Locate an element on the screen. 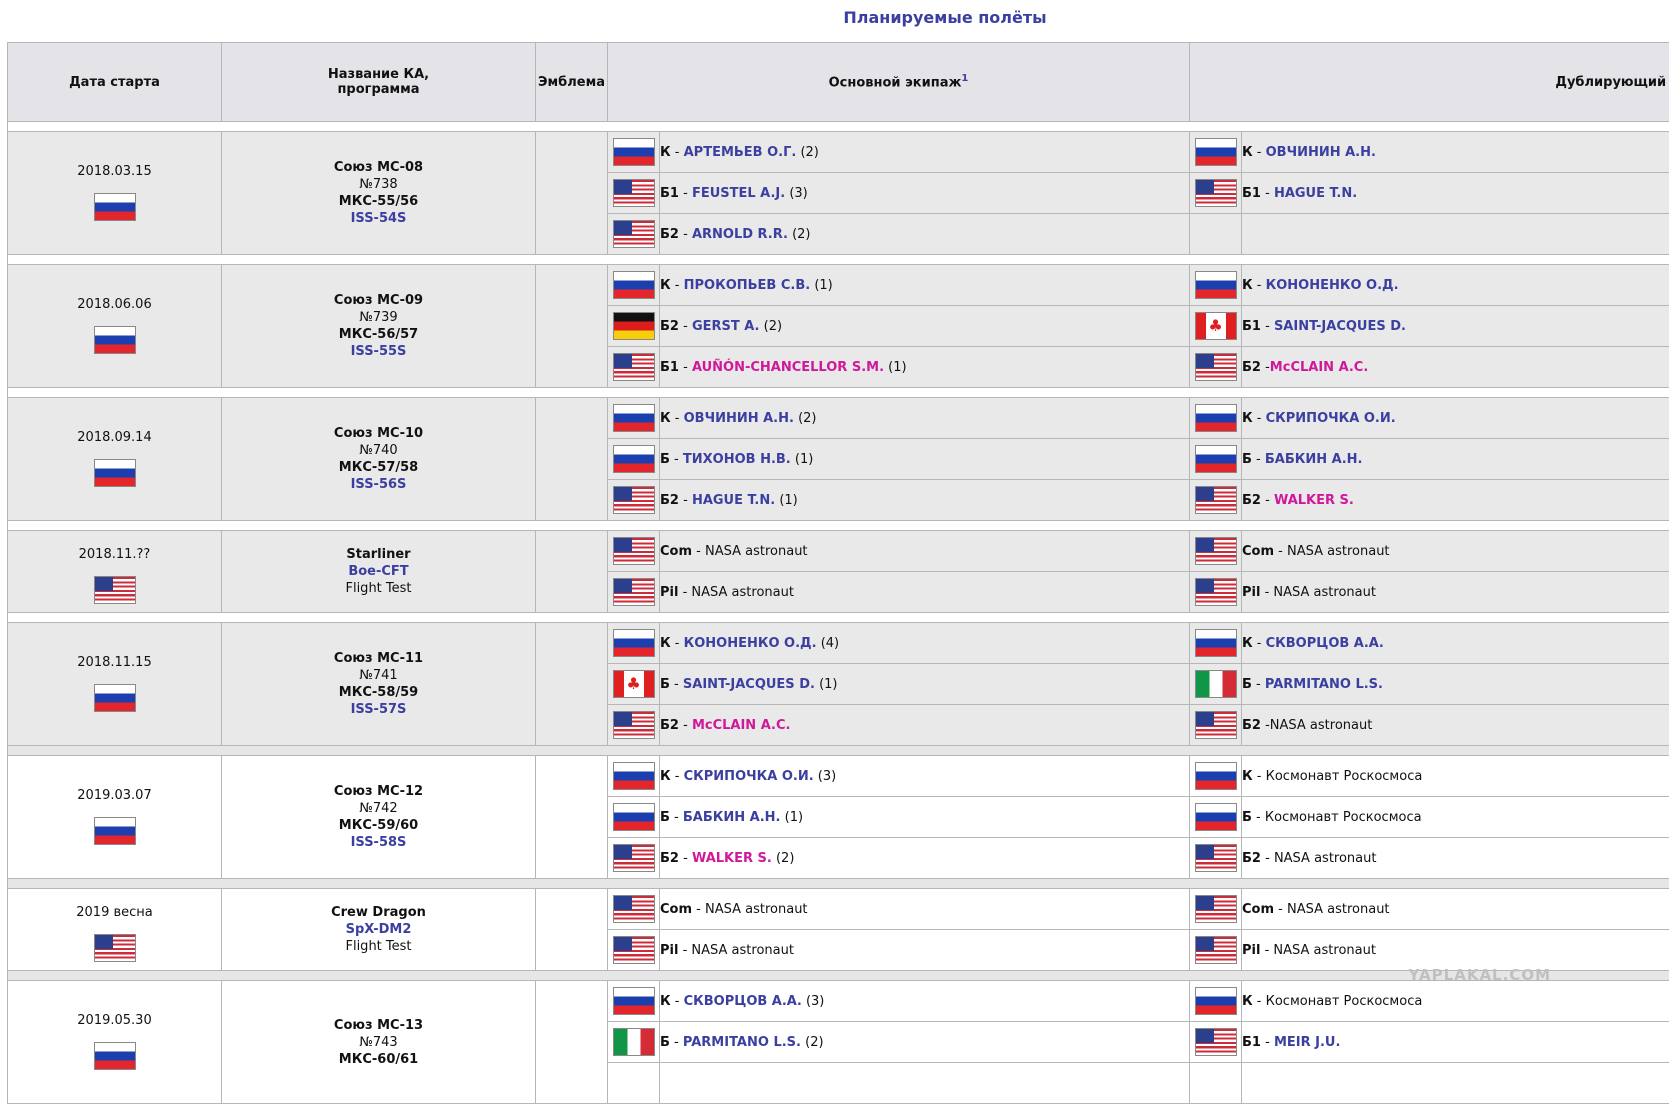 The image size is (1669, 1104). mission-link: Boe-CFT is located at coordinates (378, 571).